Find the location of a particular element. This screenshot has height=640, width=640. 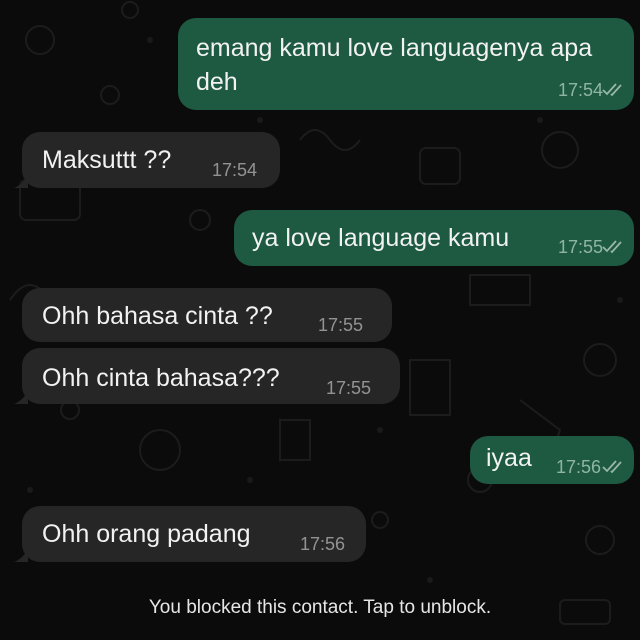

message-text: deh is located at coordinates (217, 82).